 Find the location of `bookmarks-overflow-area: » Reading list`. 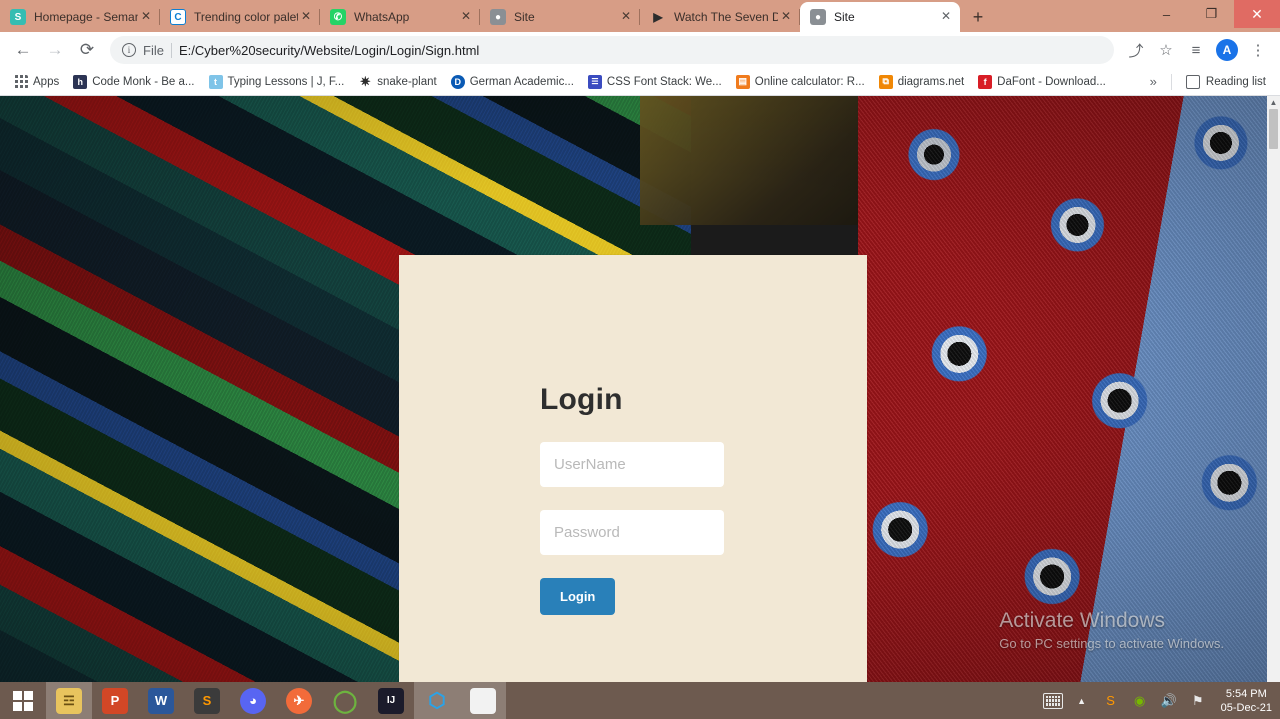

bookmarks-overflow-area: » Reading list is located at coordinates (1208, 82).